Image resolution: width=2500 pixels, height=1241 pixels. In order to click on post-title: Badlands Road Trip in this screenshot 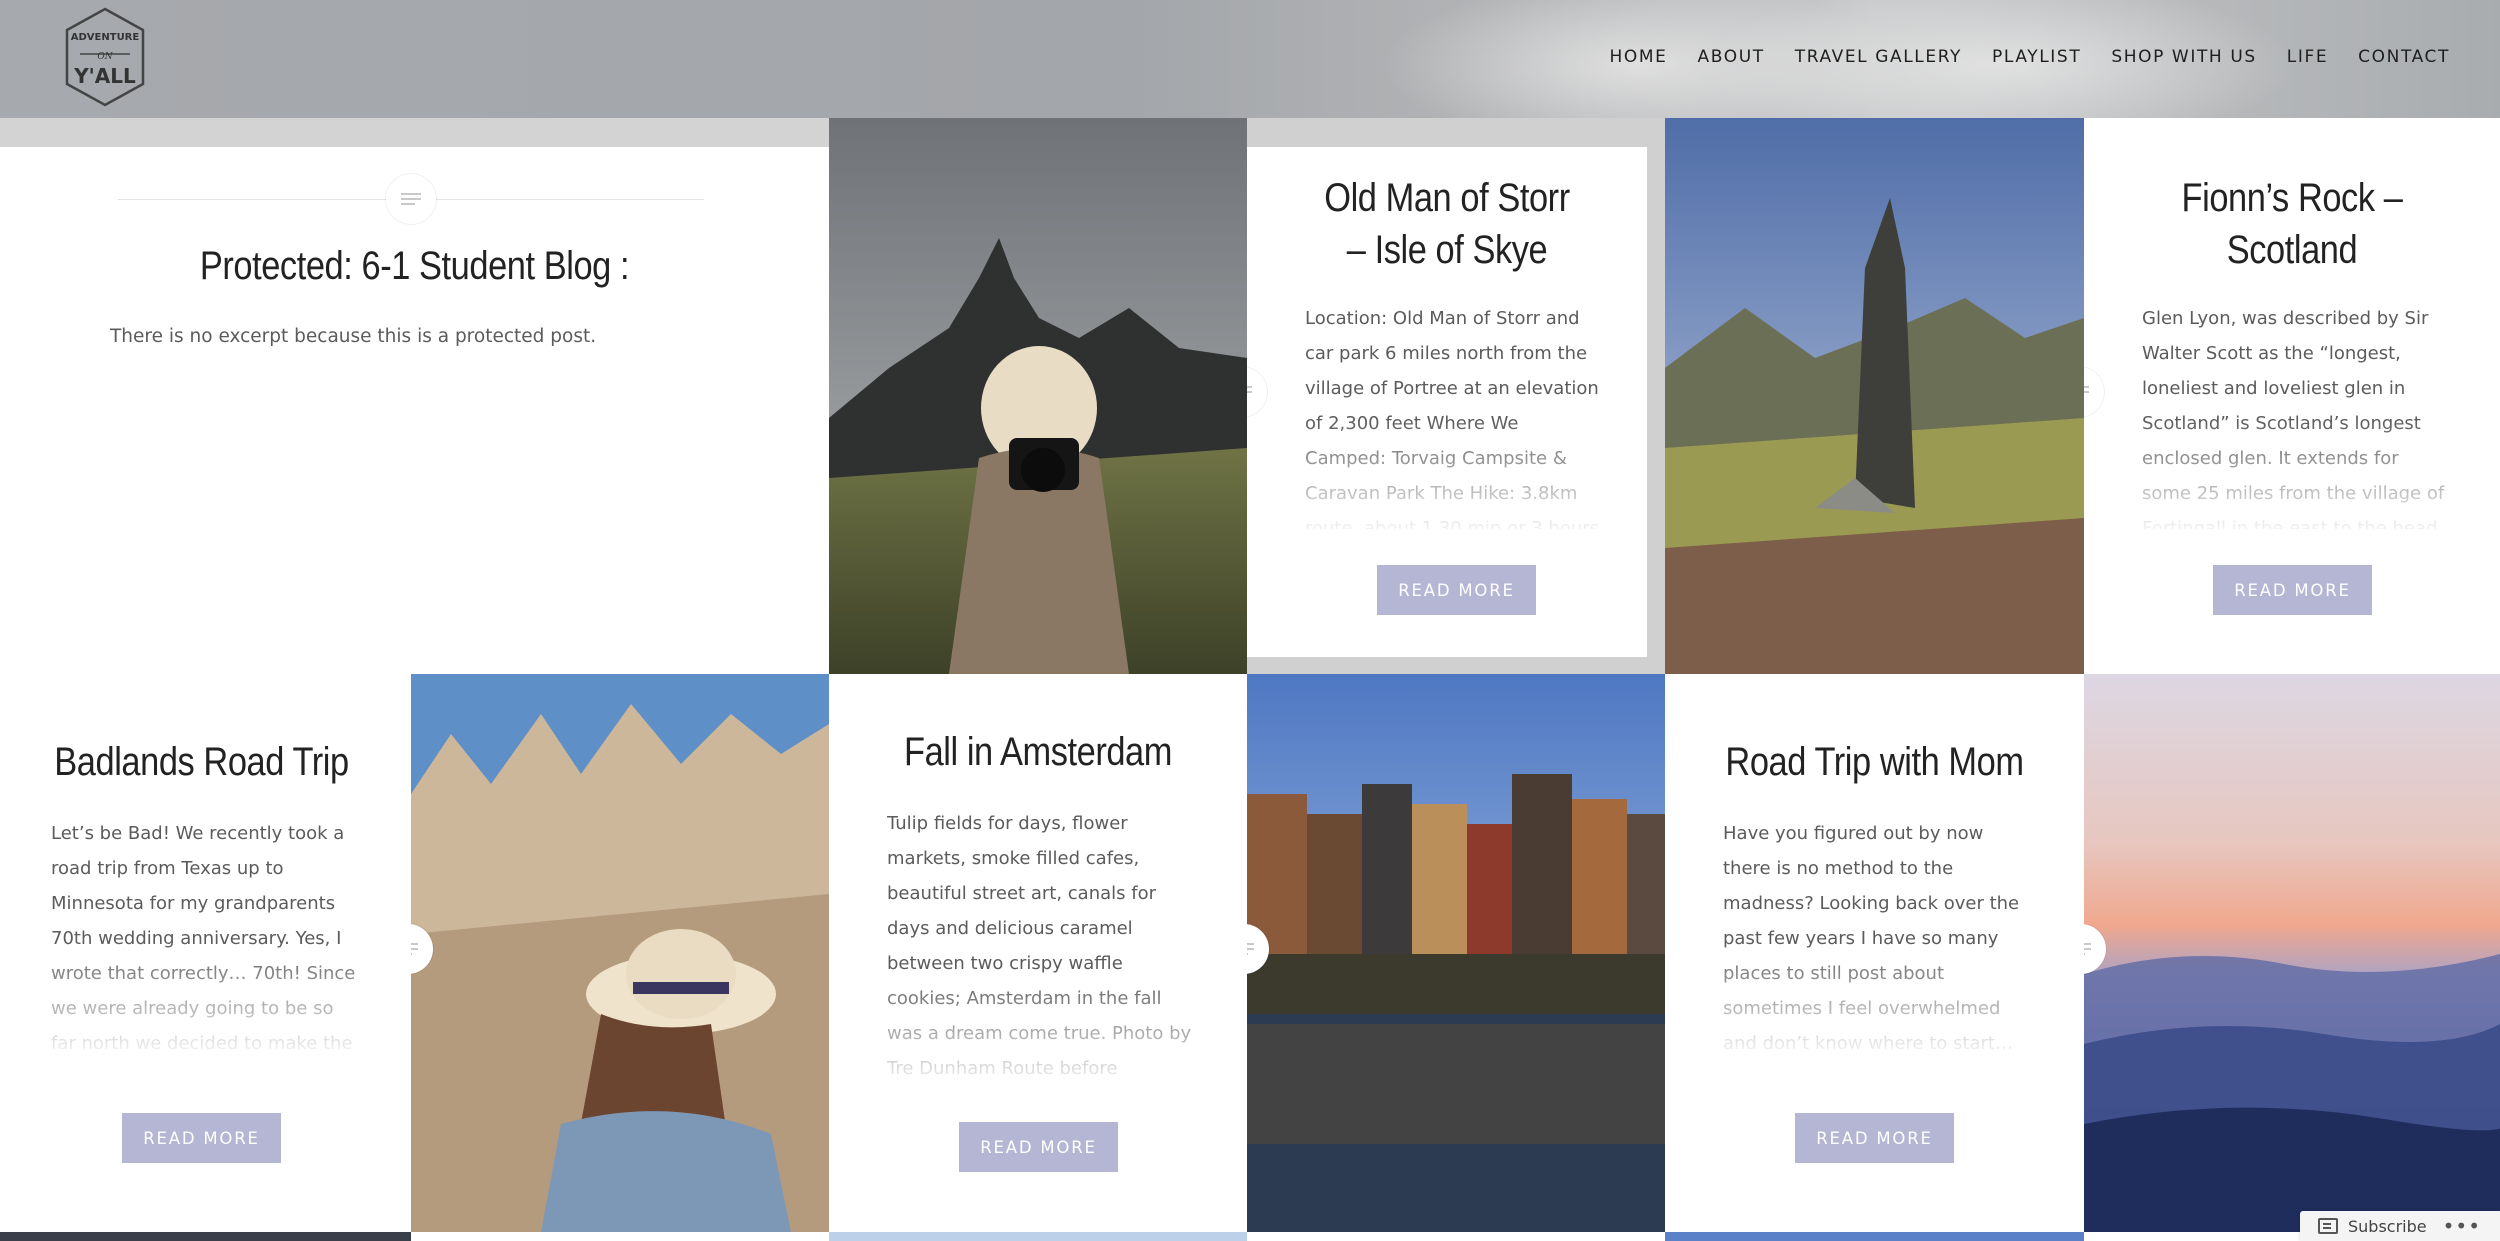, I will do `click(201, 762)`.